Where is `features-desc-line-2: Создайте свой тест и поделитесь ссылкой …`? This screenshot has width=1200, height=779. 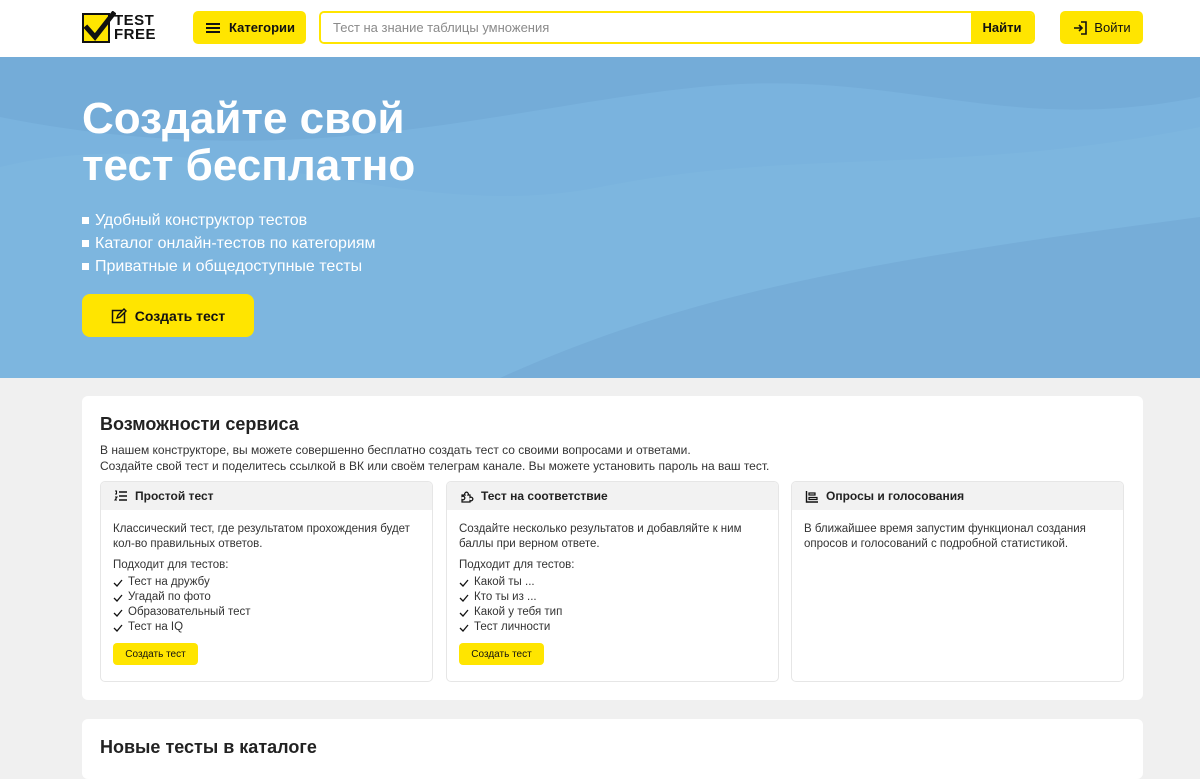
features-desc-line-2: Создайте свой тест и поделитесь ссылкой … is located at coordinates (435, 466).